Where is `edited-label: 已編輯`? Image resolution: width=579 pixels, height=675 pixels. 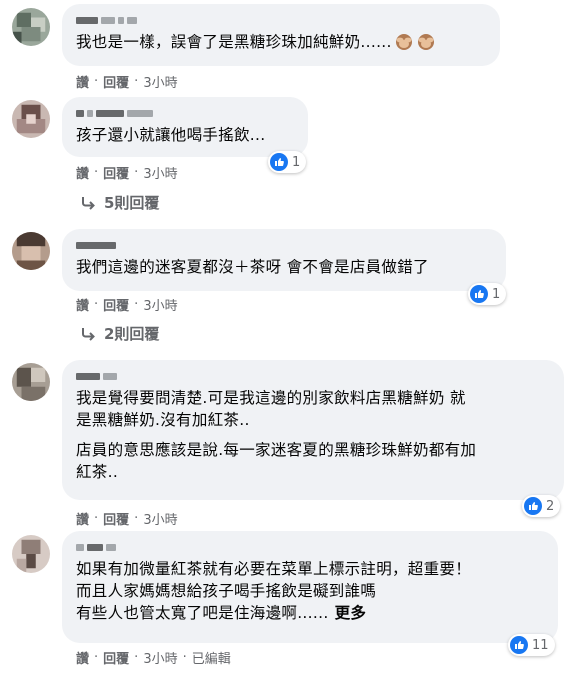 edited-label: 已編輯 is located at coordinates (211, 659).